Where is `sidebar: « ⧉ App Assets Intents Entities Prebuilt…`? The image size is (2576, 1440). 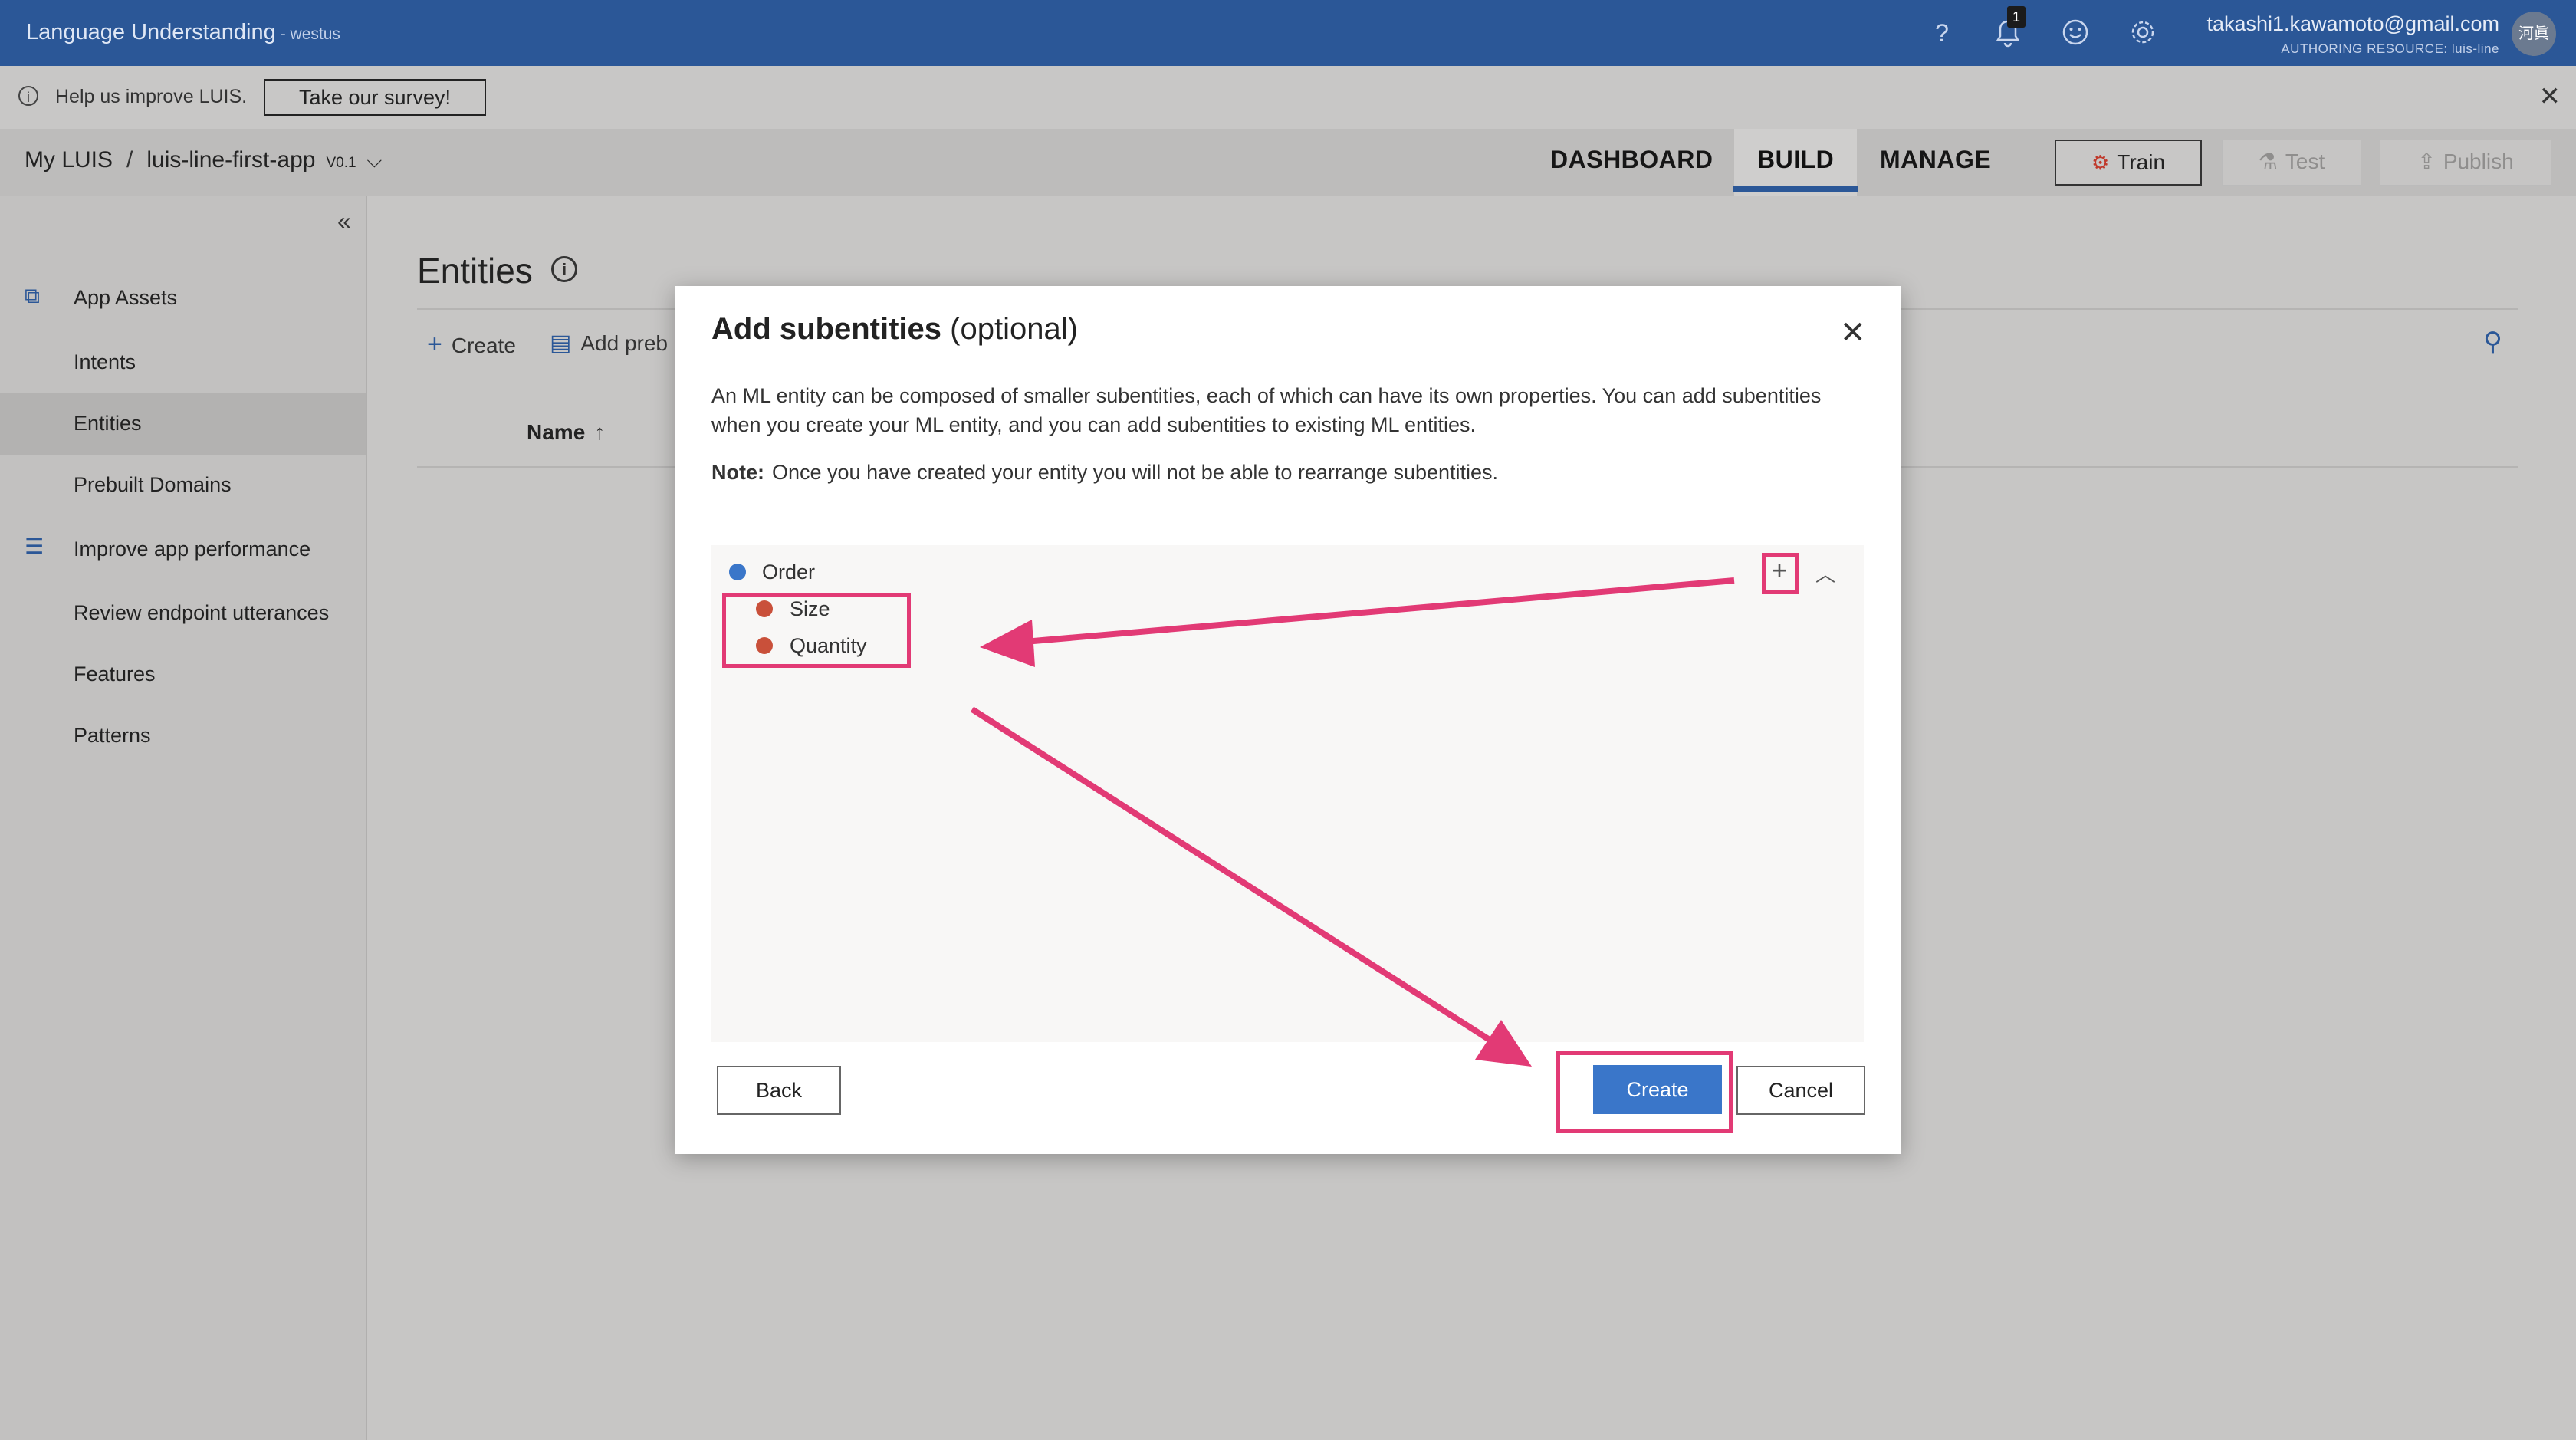
sidebar: « ⧉ App Assets Intents Entities Prebuilt… is located at coordinates (184, 818).